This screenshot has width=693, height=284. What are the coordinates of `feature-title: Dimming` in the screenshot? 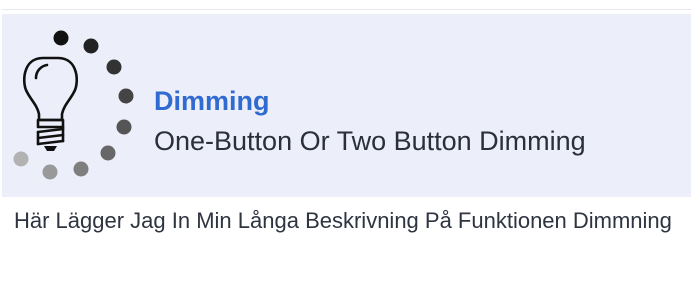 It's located at (212, 101).